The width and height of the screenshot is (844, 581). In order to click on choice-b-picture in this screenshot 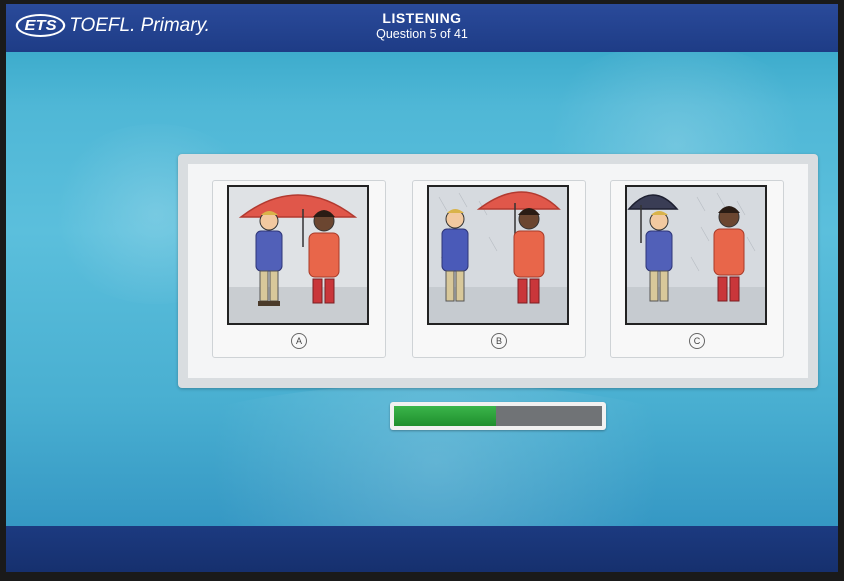, I will do `click(498, 255)`.